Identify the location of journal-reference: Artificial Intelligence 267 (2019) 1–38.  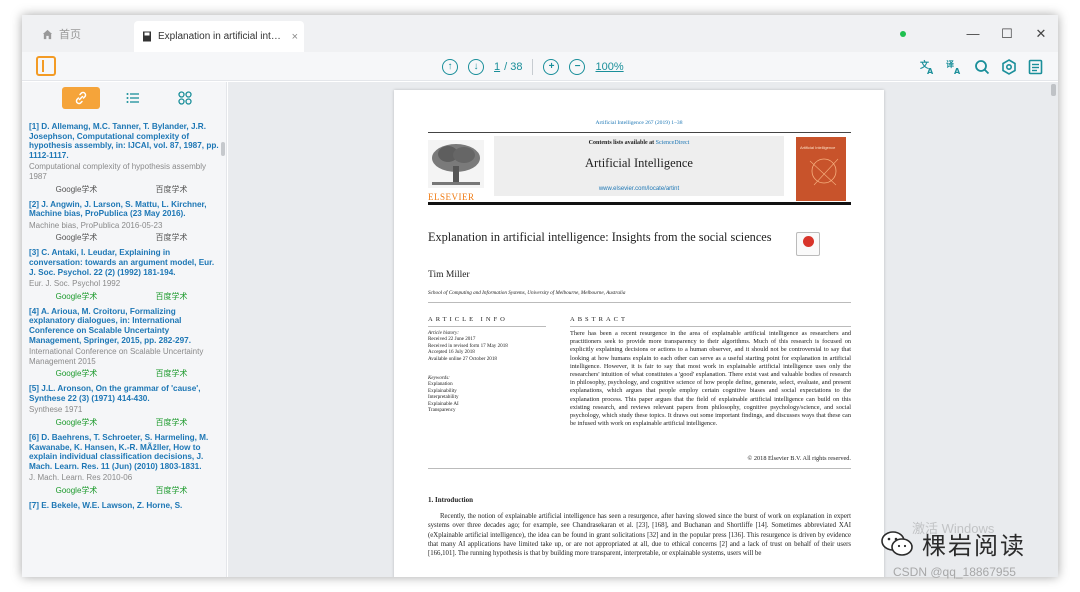
(639, 123).